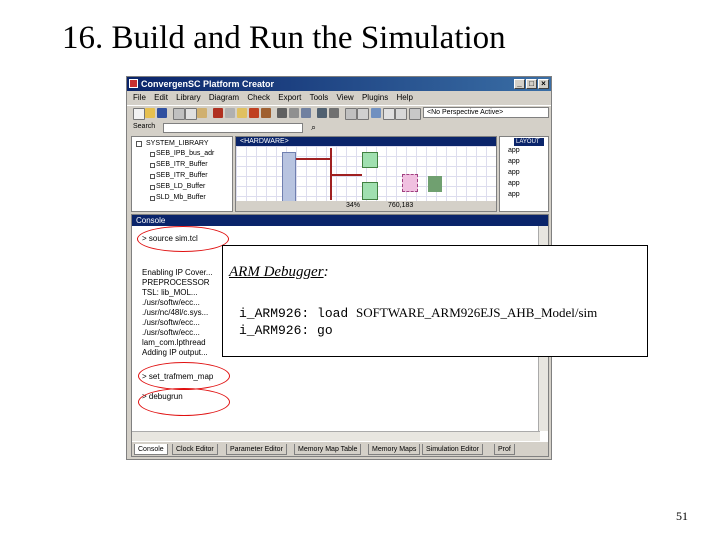 Image resolution: width=720 pixels, height=540 pixels. Describe the element at coordinates (504, 449) in the screenshot. I see `tab-prof: Prof` at that location.